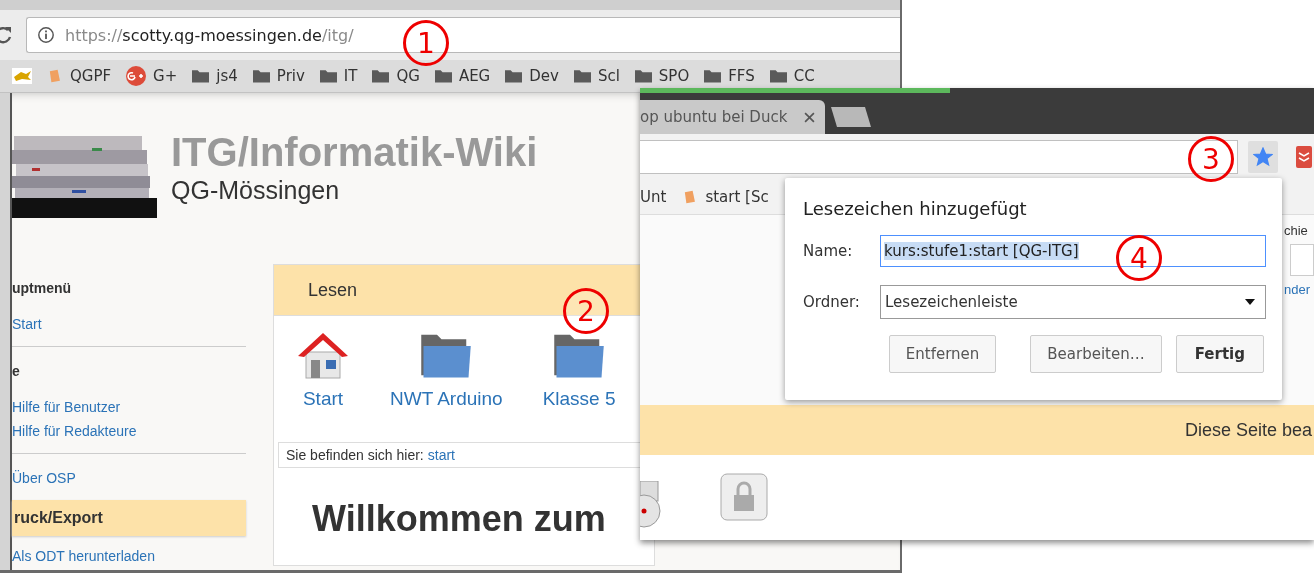 Image resolution: width=1314 pixels, height=574 pixels. What do you see at coordinates (1211, 159) in the screenshot?
I see `step-number-circle: 3` at bounding box center [1211, 159].